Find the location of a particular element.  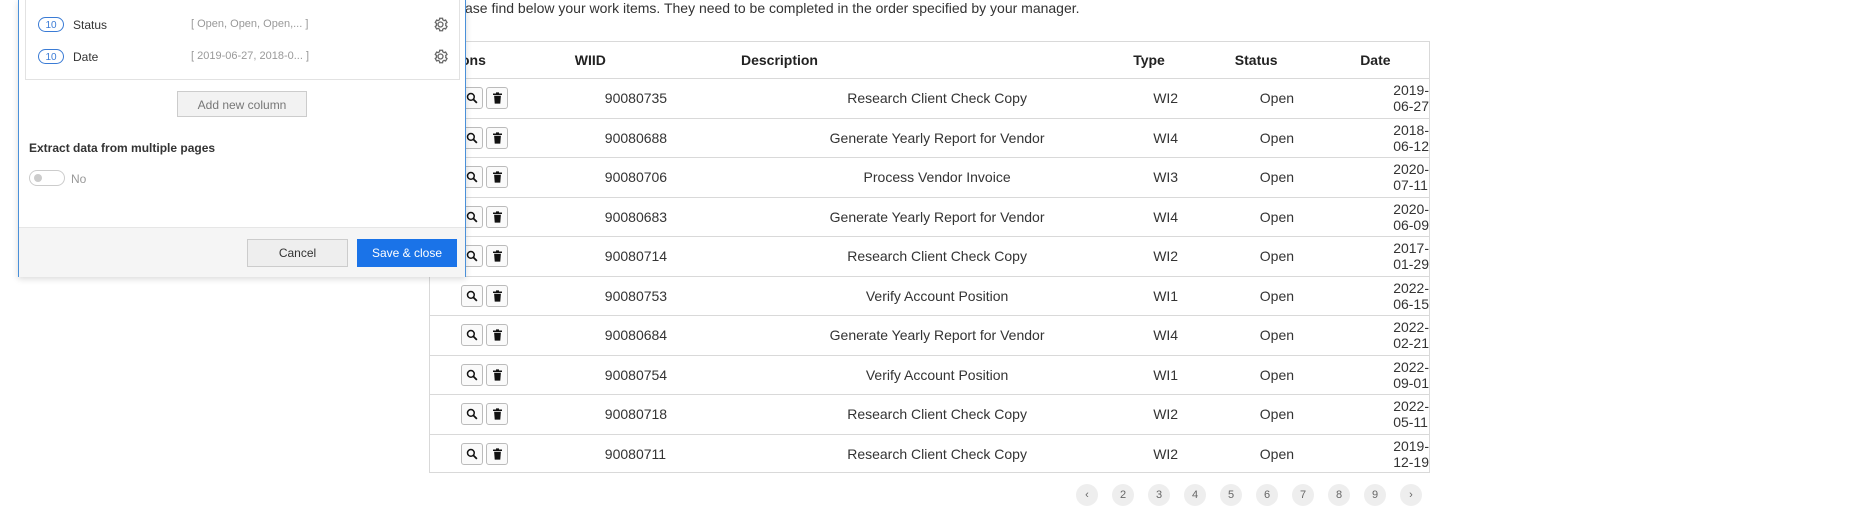

cell-description: Verify Account Position is located at coordinates (937, 375).